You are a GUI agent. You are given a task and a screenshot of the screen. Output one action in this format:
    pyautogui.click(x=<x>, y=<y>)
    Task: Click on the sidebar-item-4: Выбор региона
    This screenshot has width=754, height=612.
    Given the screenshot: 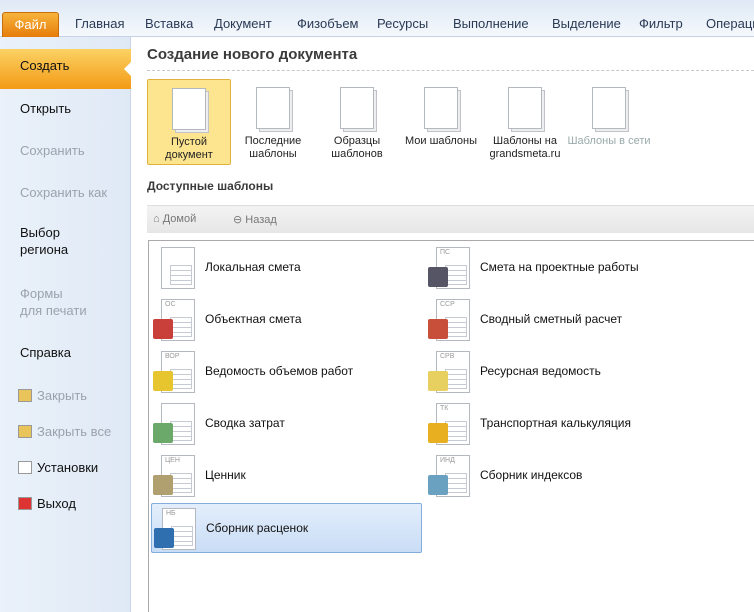 What is the action you would take?
    pyautogui.click(x=44, y=241)
    